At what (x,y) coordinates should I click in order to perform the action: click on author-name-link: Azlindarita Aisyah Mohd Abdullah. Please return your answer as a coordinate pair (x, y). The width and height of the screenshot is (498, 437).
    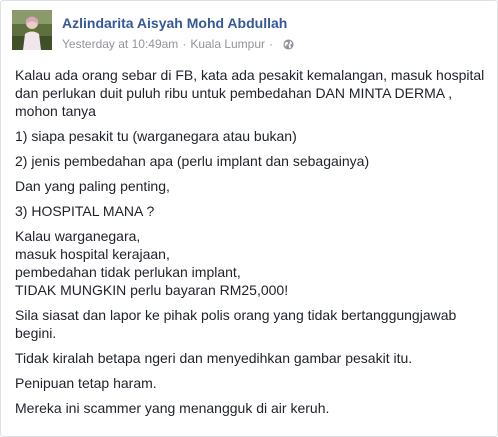
    Looking at the image, I should click on (174, 23).